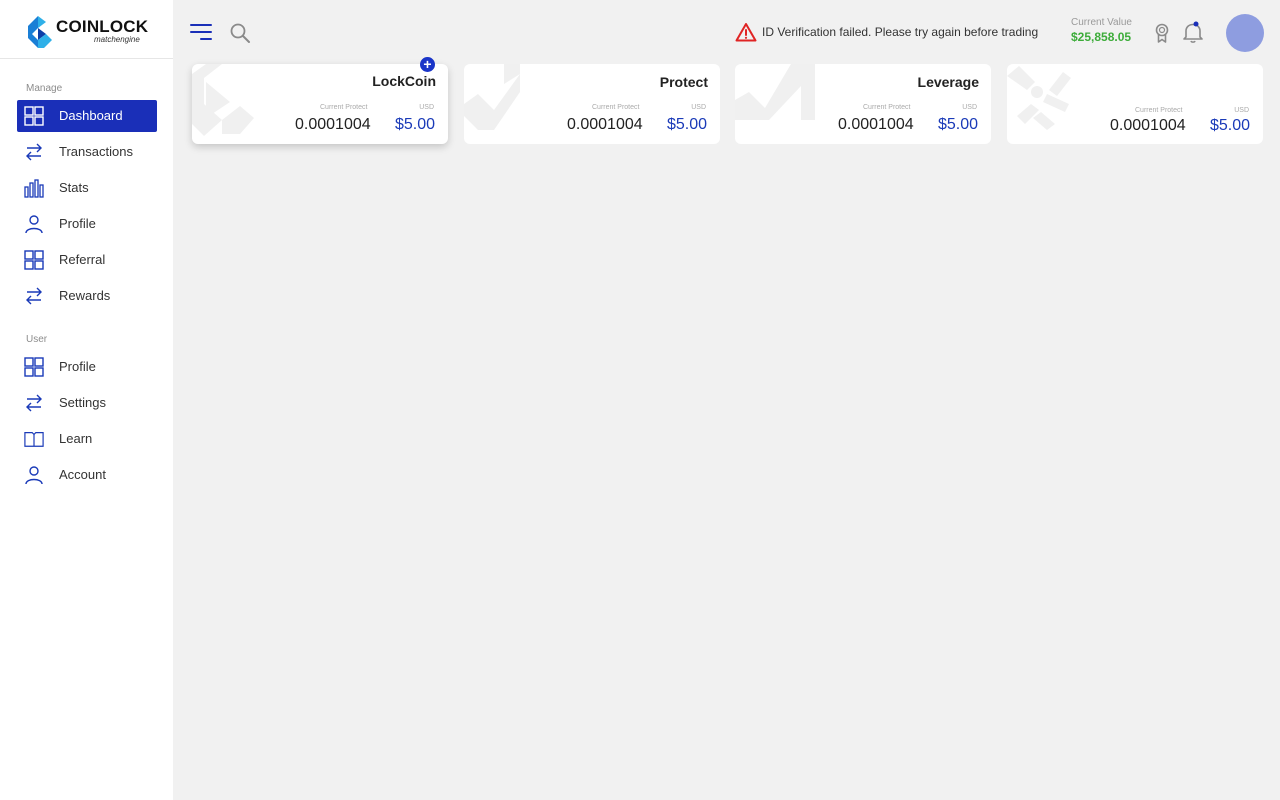 The width and height of the screenshot is (1280, 800). Describe the element at coordinates (948, 82) in the screenshot. I see `card-title: Leverage` at that location.